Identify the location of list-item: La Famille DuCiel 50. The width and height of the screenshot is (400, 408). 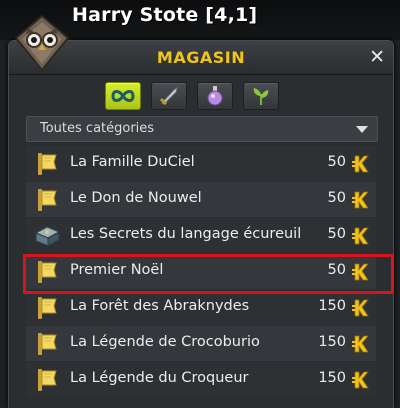
(201, 163).